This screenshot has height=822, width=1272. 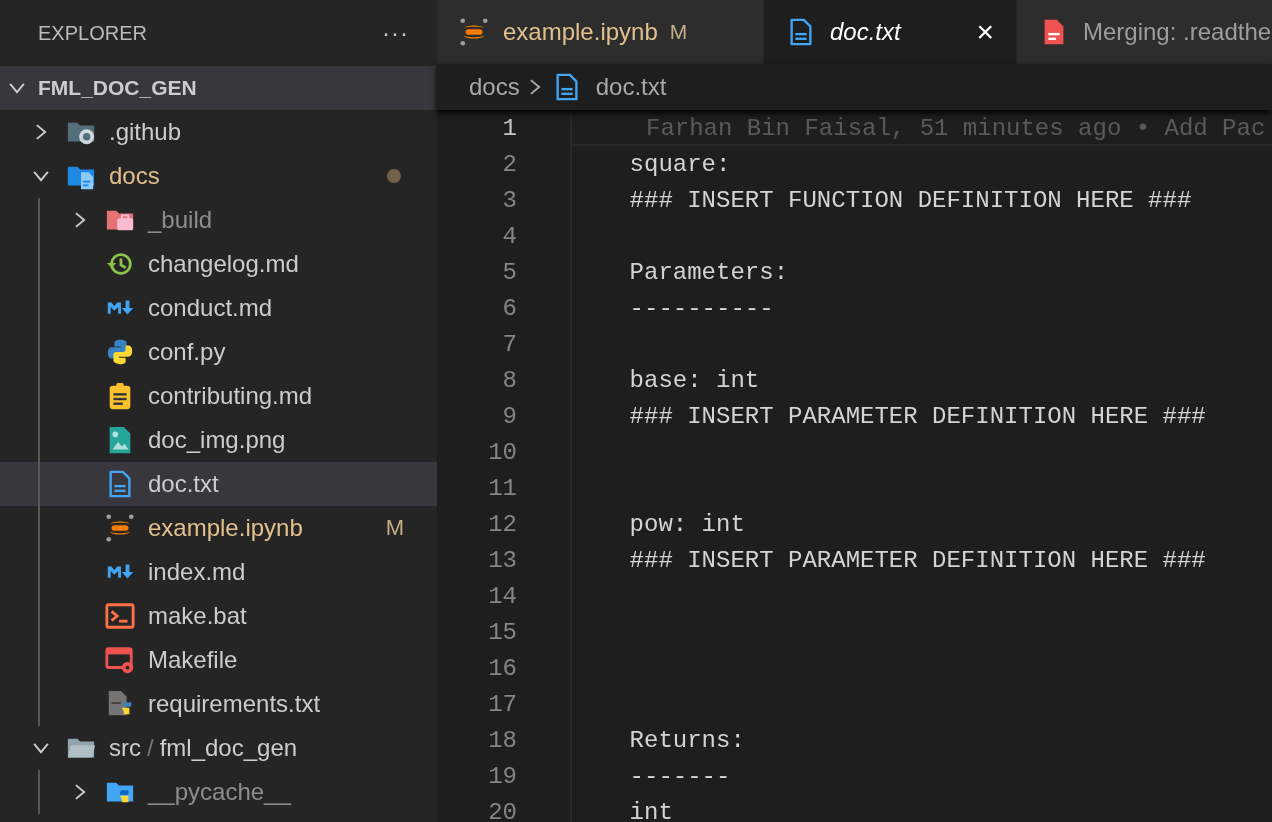 I want to click on code-line: ----------, so click(x=701, y=308).